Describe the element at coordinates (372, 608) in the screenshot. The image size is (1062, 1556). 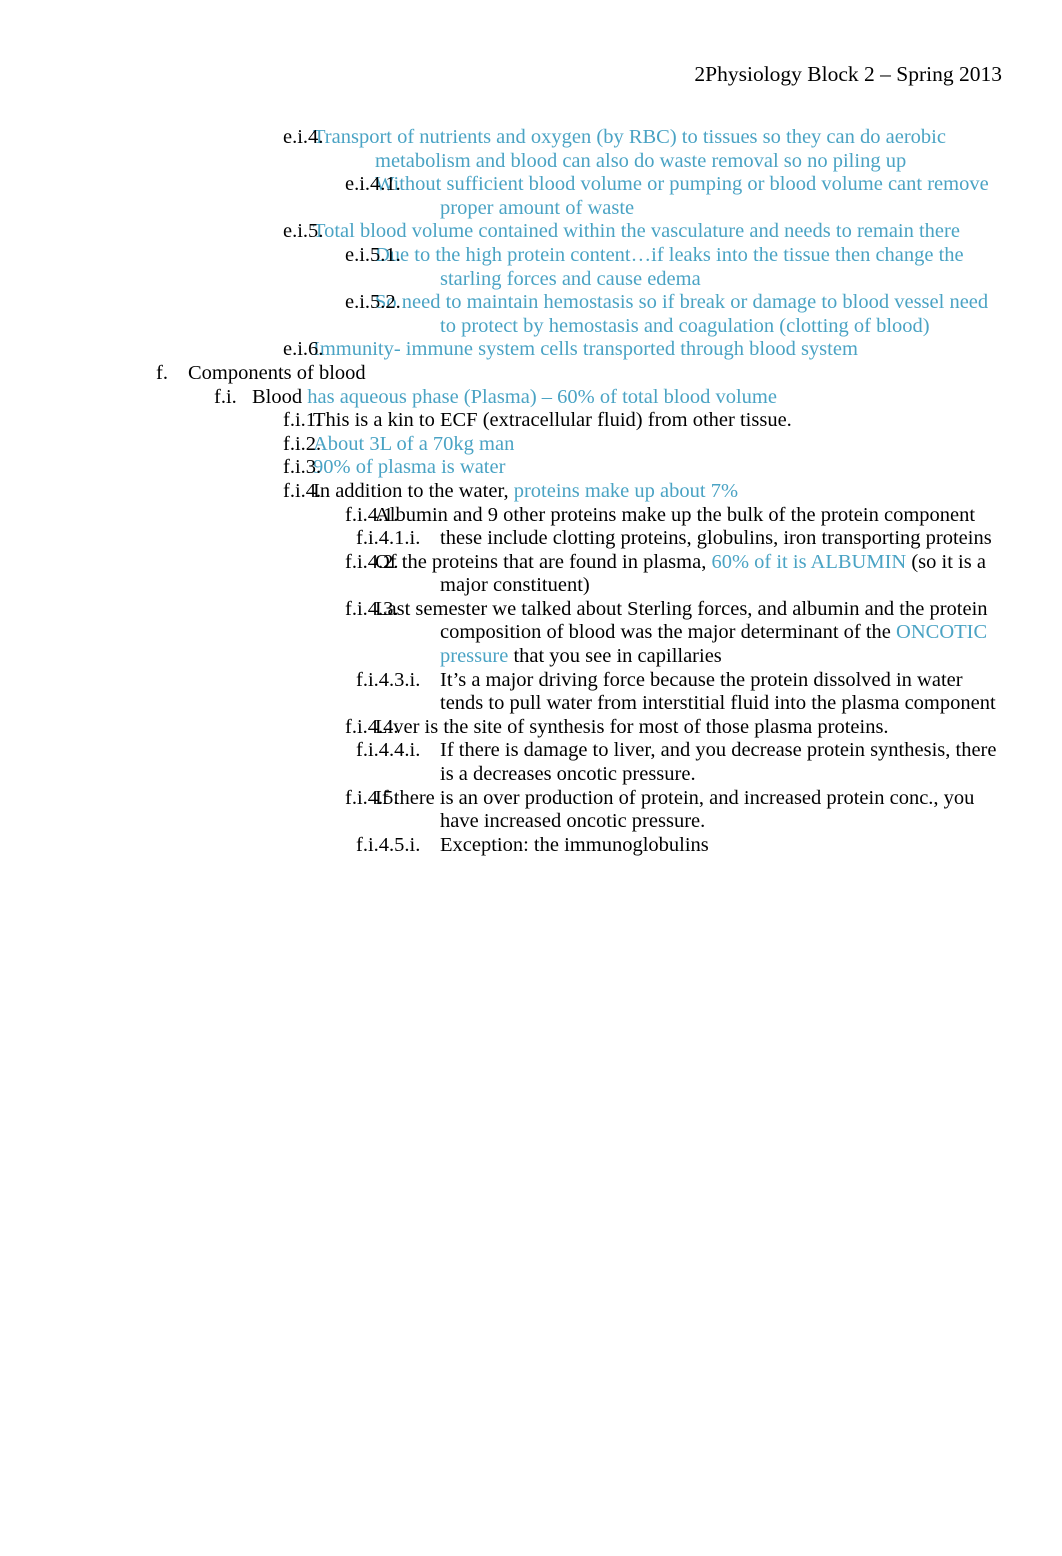
I see `outline-item-marker: f.i.4.3.` at that location.